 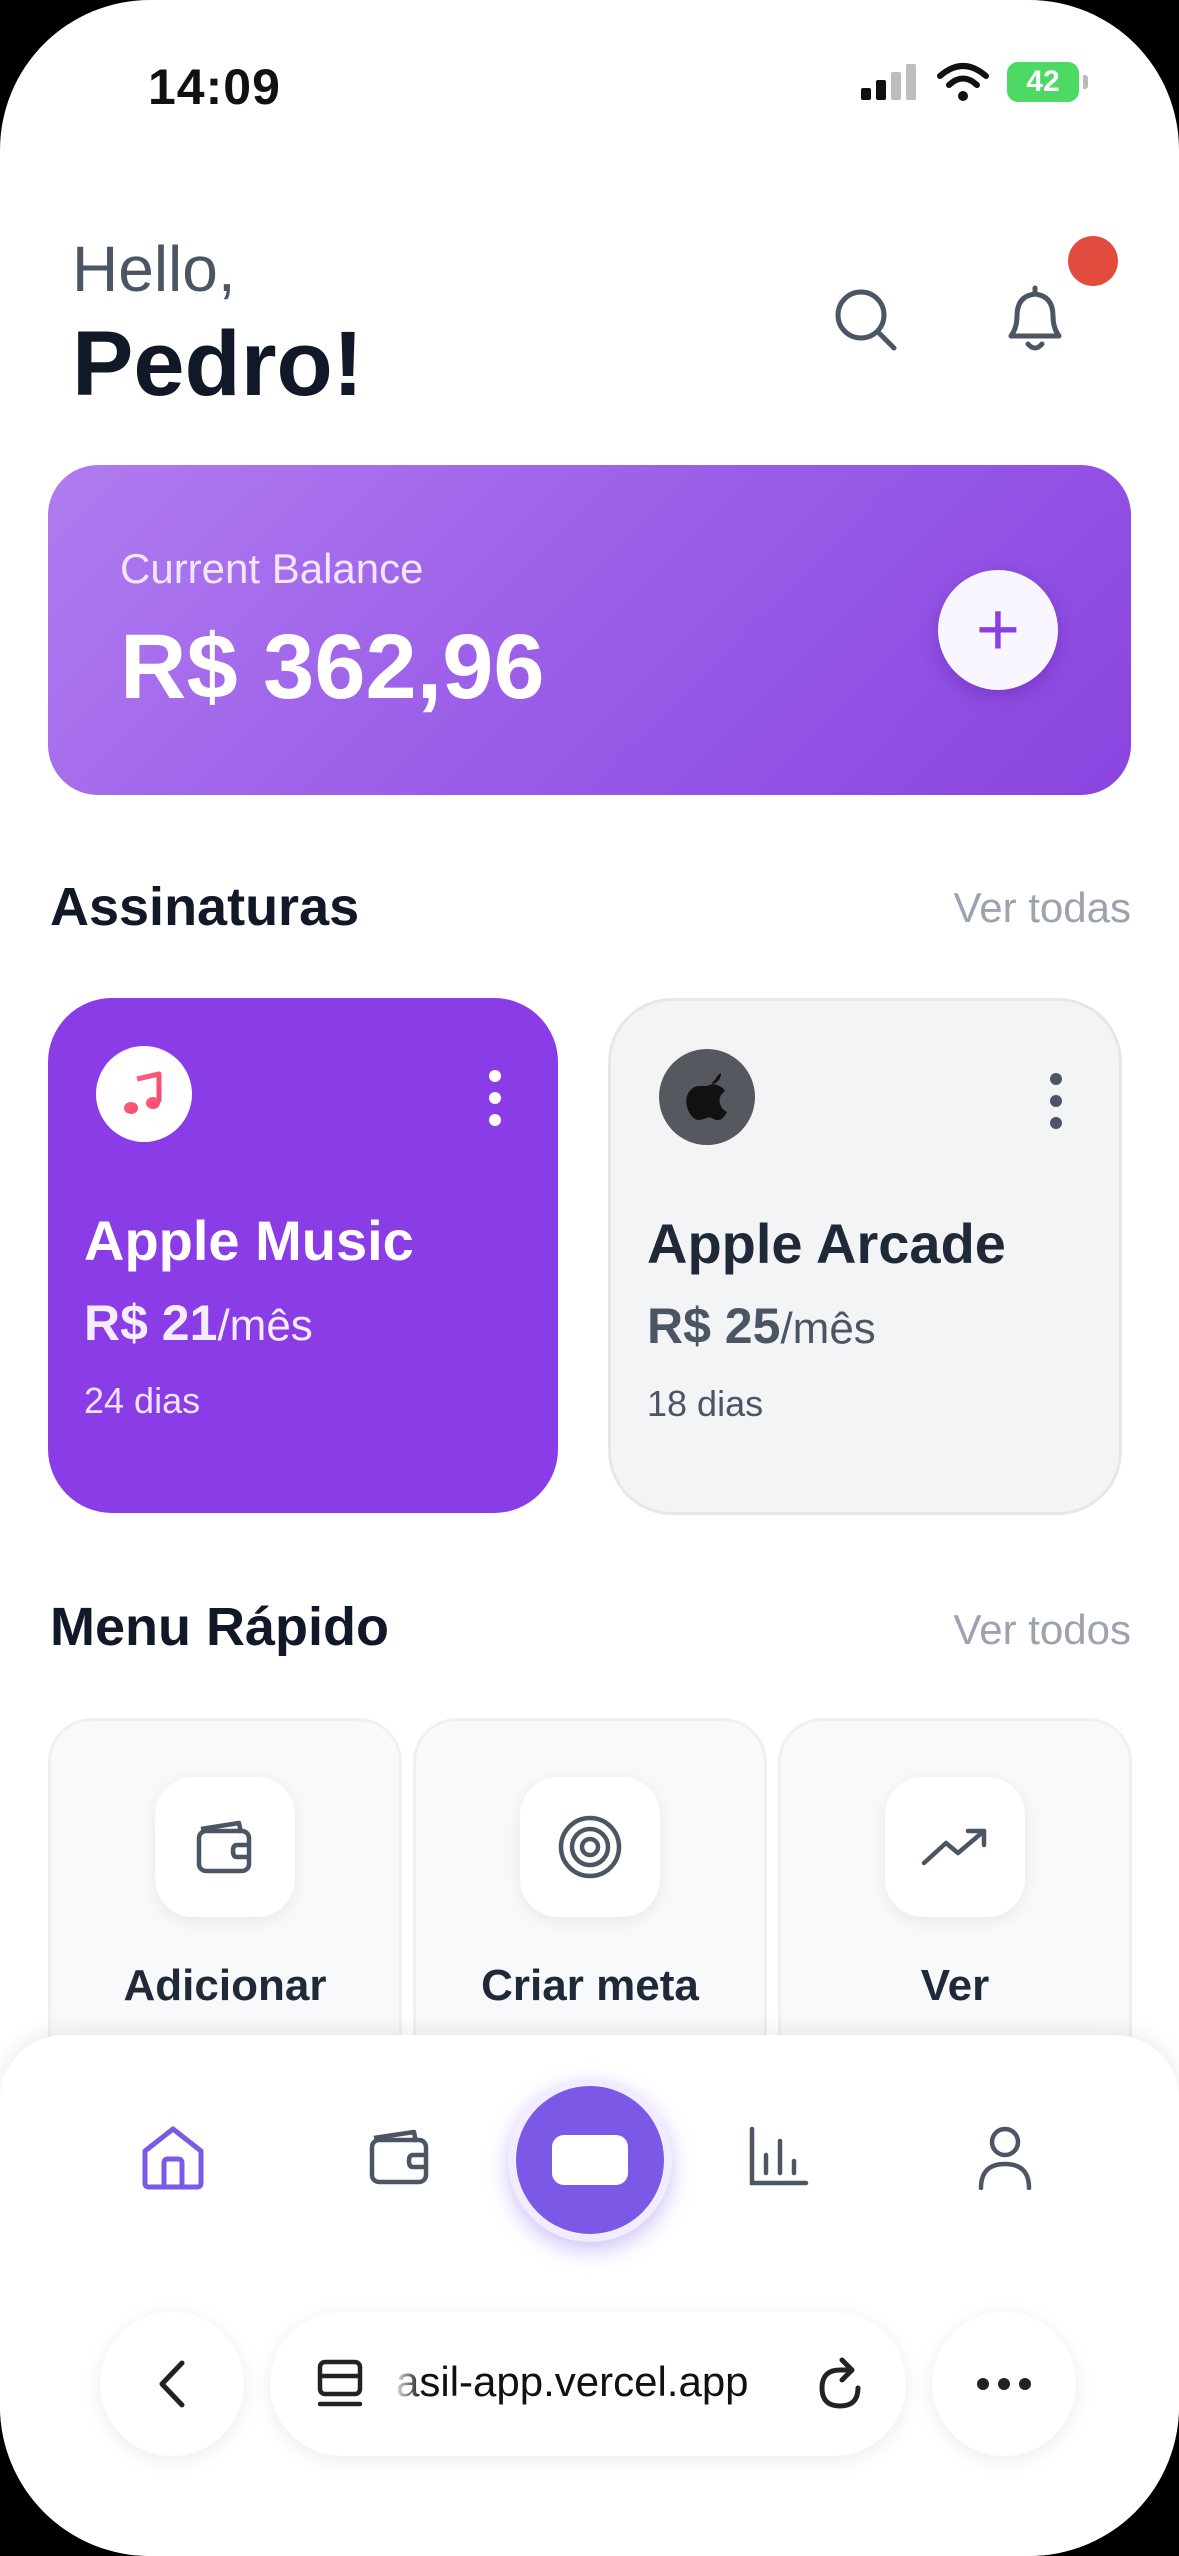 I want to click on subscription-price: R$ 21/mês, so click(x=198, y=1323).